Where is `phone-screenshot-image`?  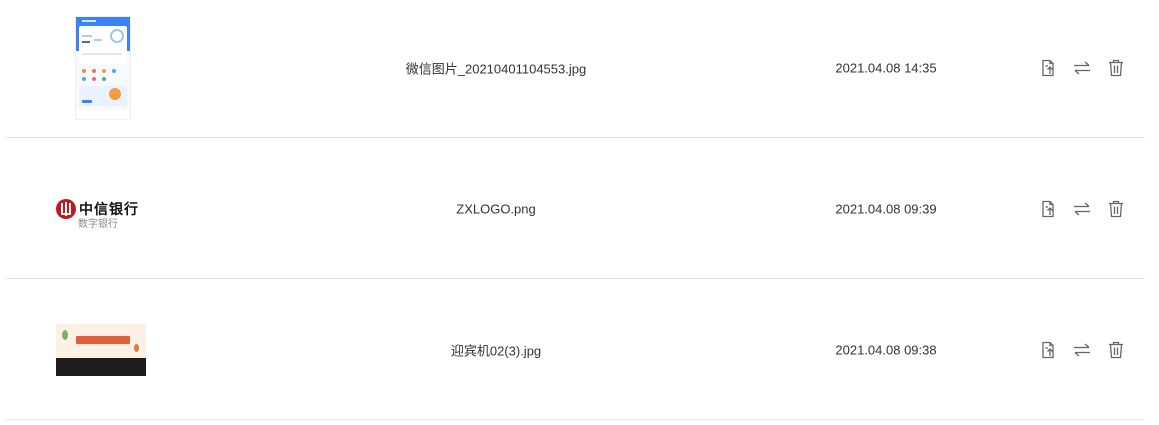
phone-screenshot-image is located at coordinates (103, 67).